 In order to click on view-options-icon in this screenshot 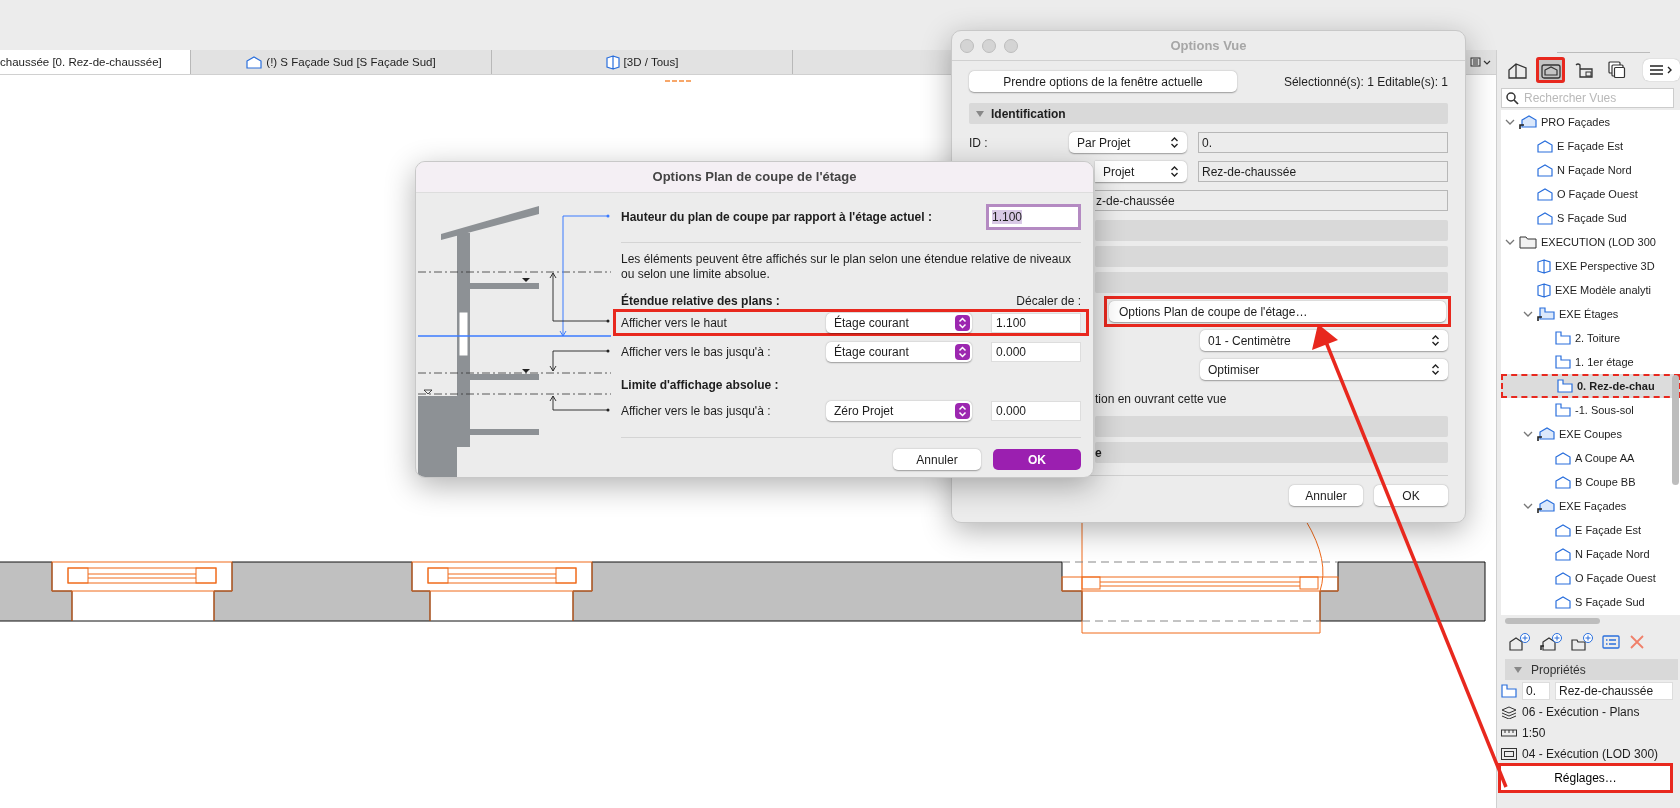, I will do `click(1481, 62)`.